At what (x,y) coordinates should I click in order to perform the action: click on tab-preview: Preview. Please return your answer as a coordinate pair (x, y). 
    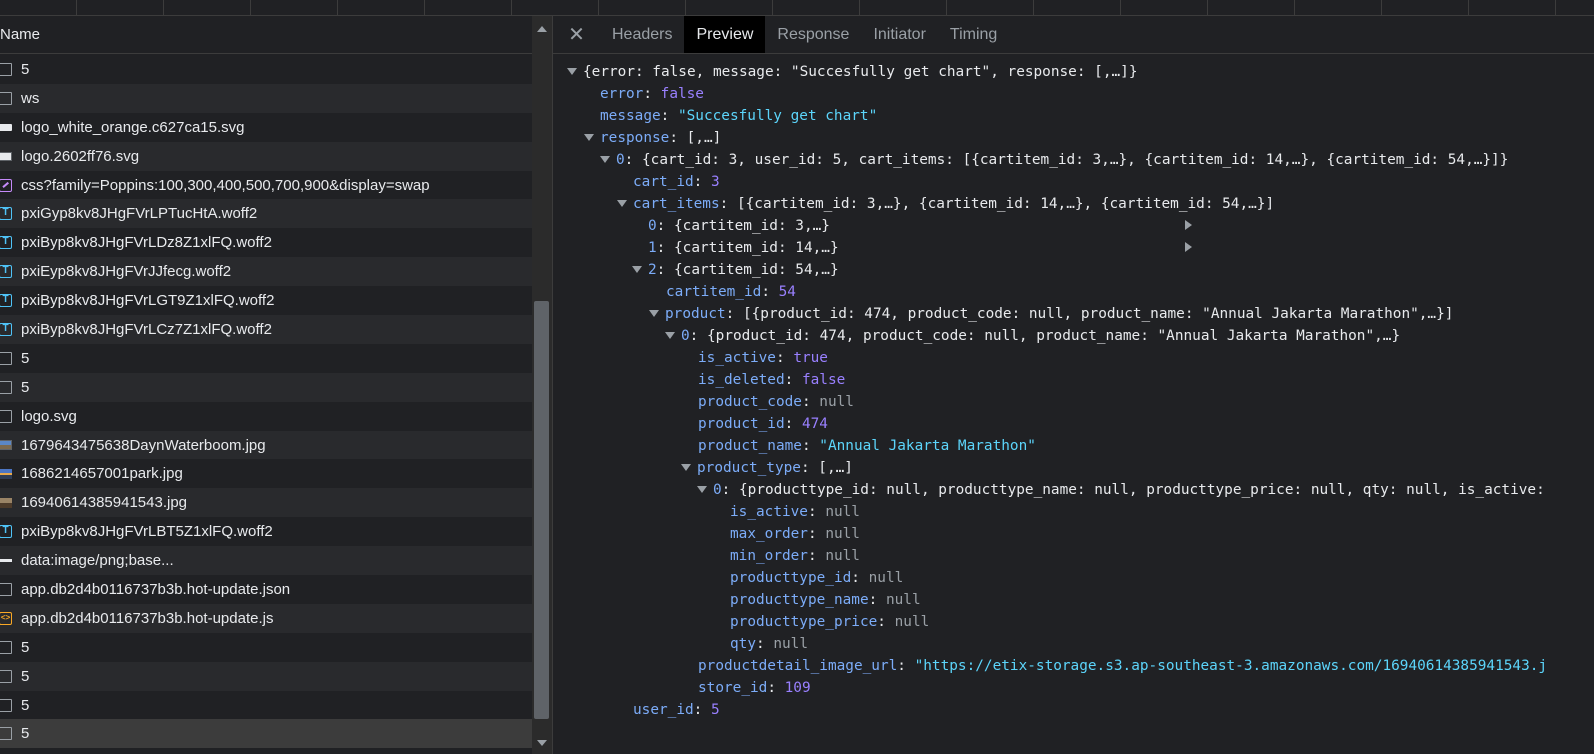
    Looking at the image, I should click on (725, 34).